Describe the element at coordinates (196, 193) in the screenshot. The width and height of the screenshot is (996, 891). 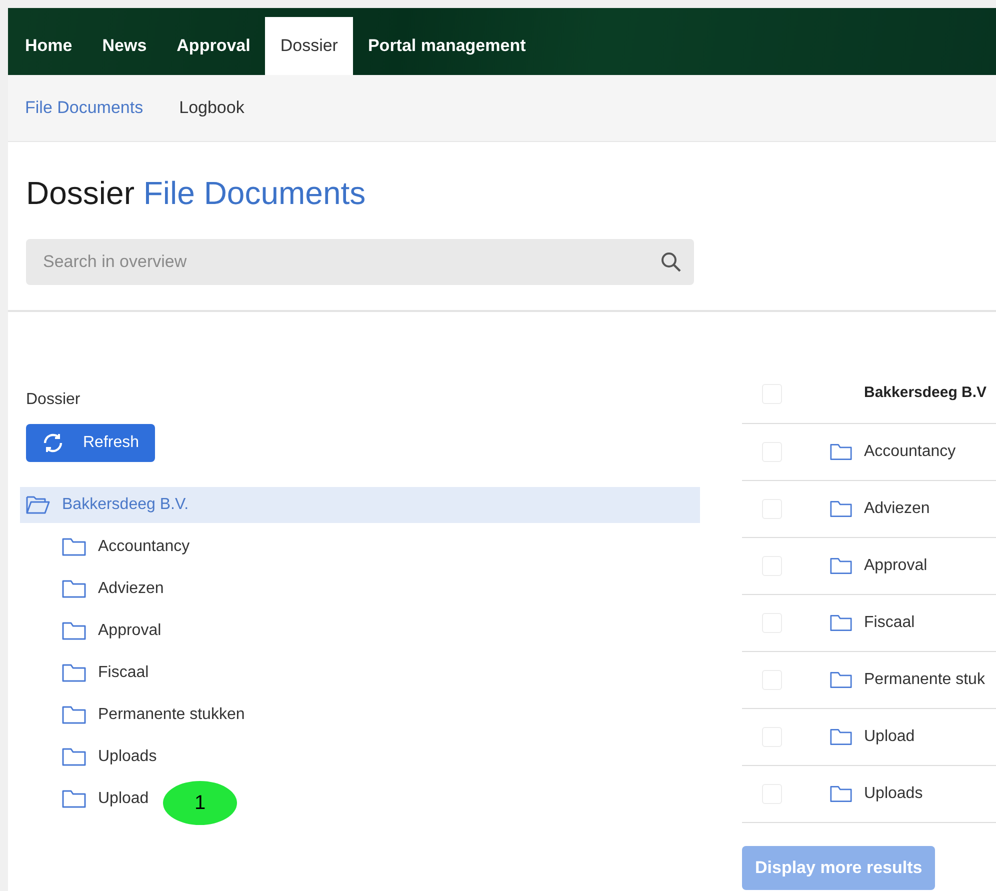
I see `page-title: Dossier File Documents` at that location.